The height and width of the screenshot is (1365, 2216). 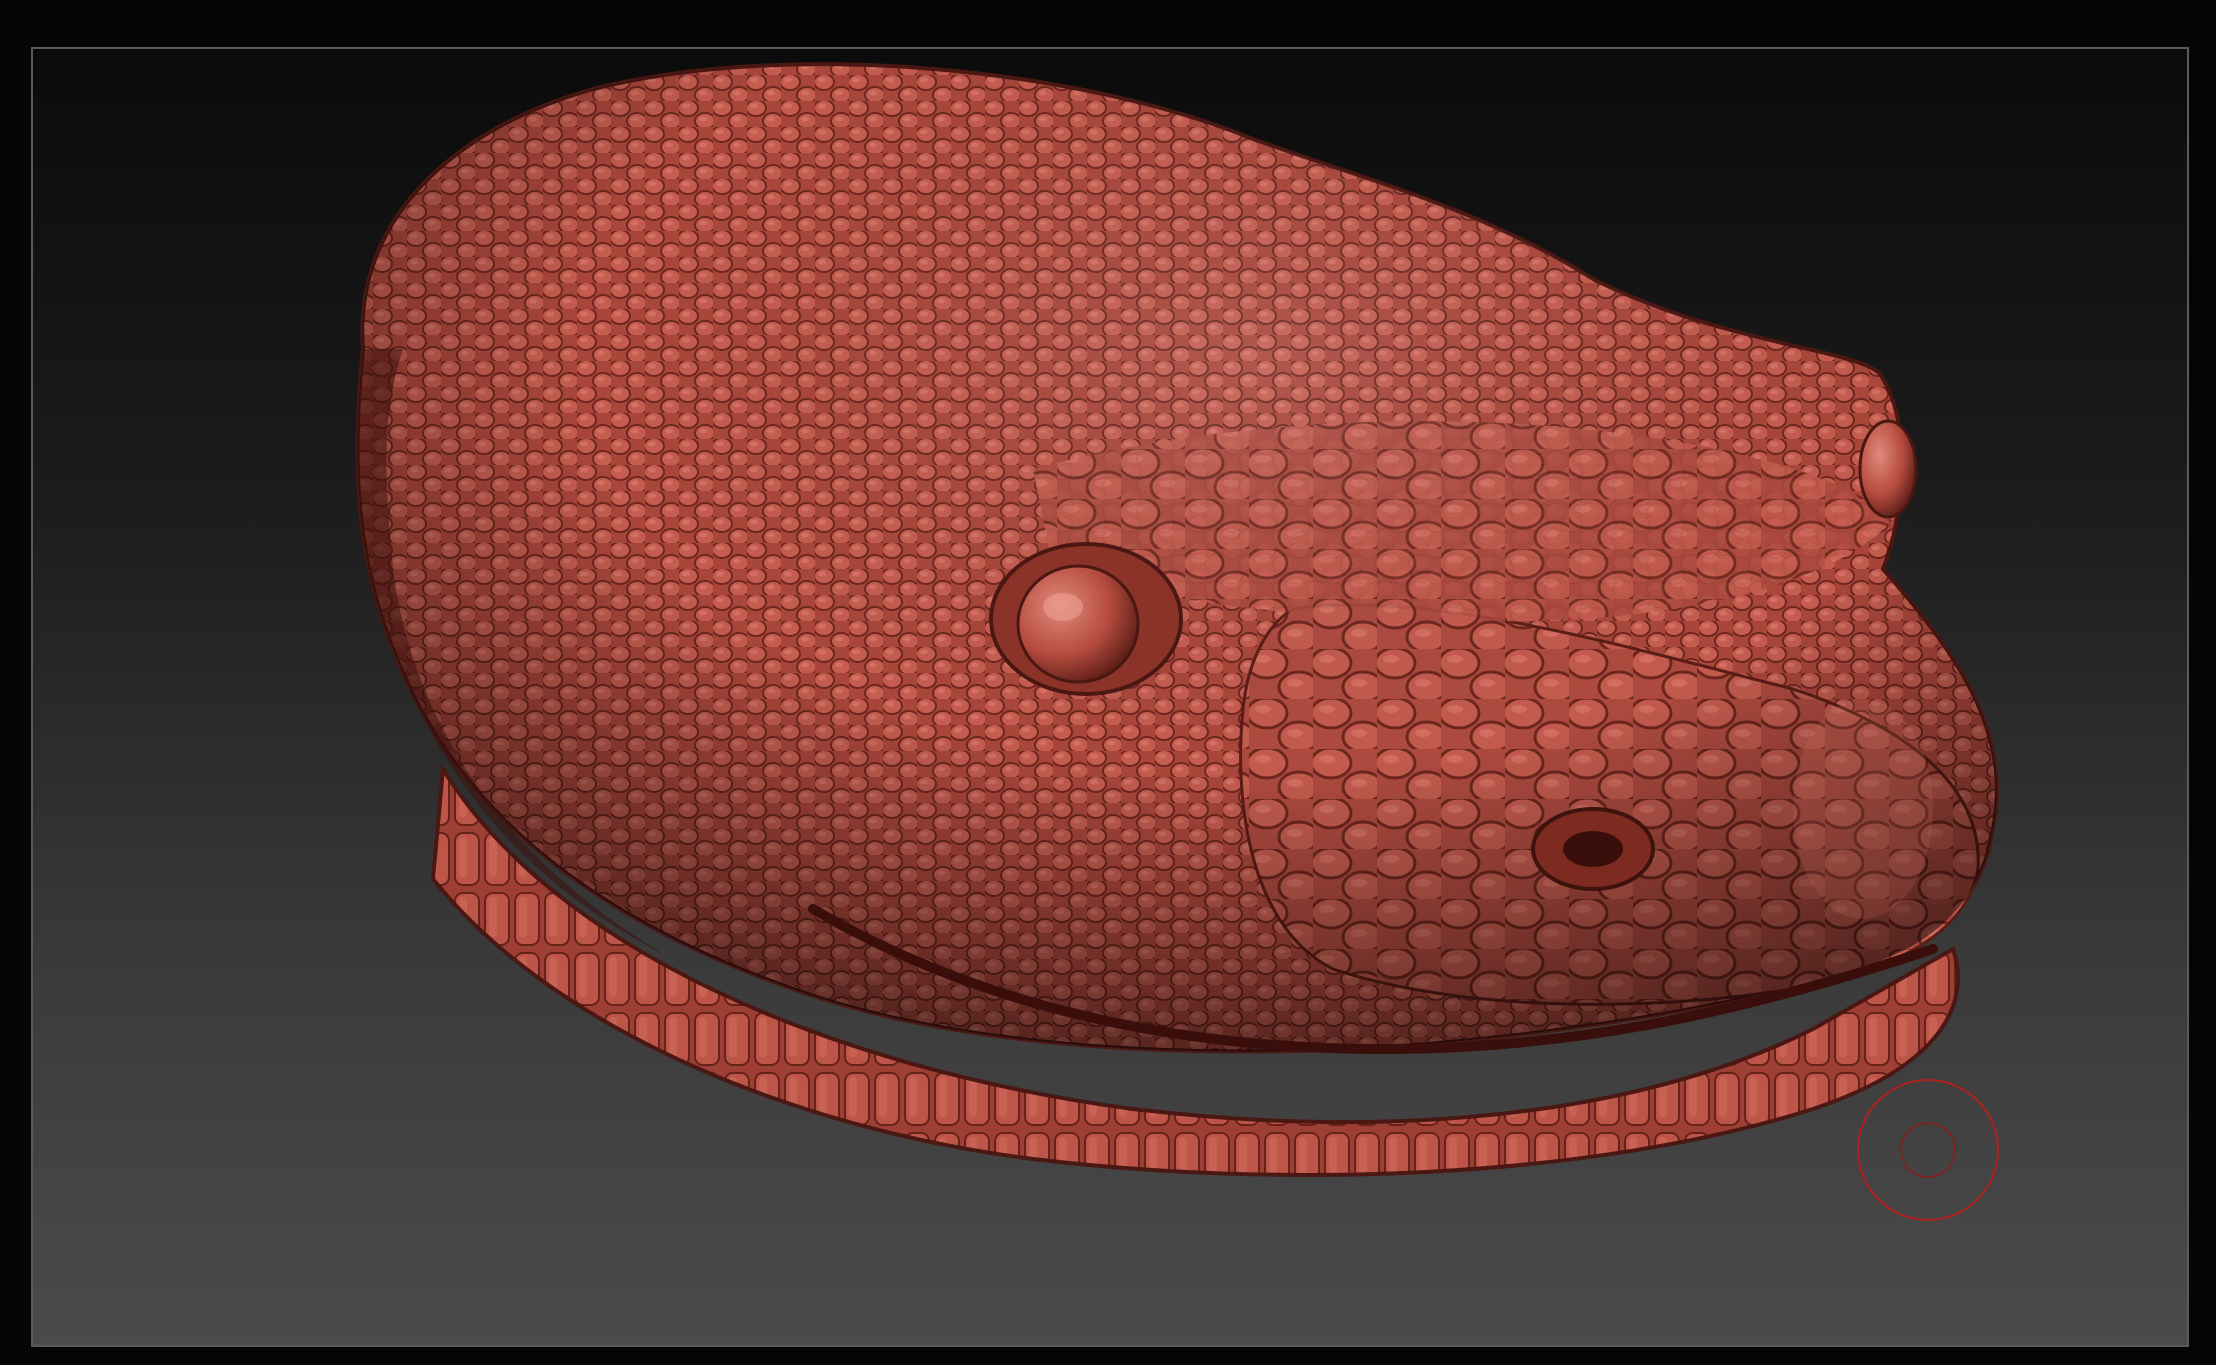 What do you see at coordinates (1928, 1150) in the screenshot?
I see `brush-cursor-ring-icon` at bounding box center [1928, 1150].